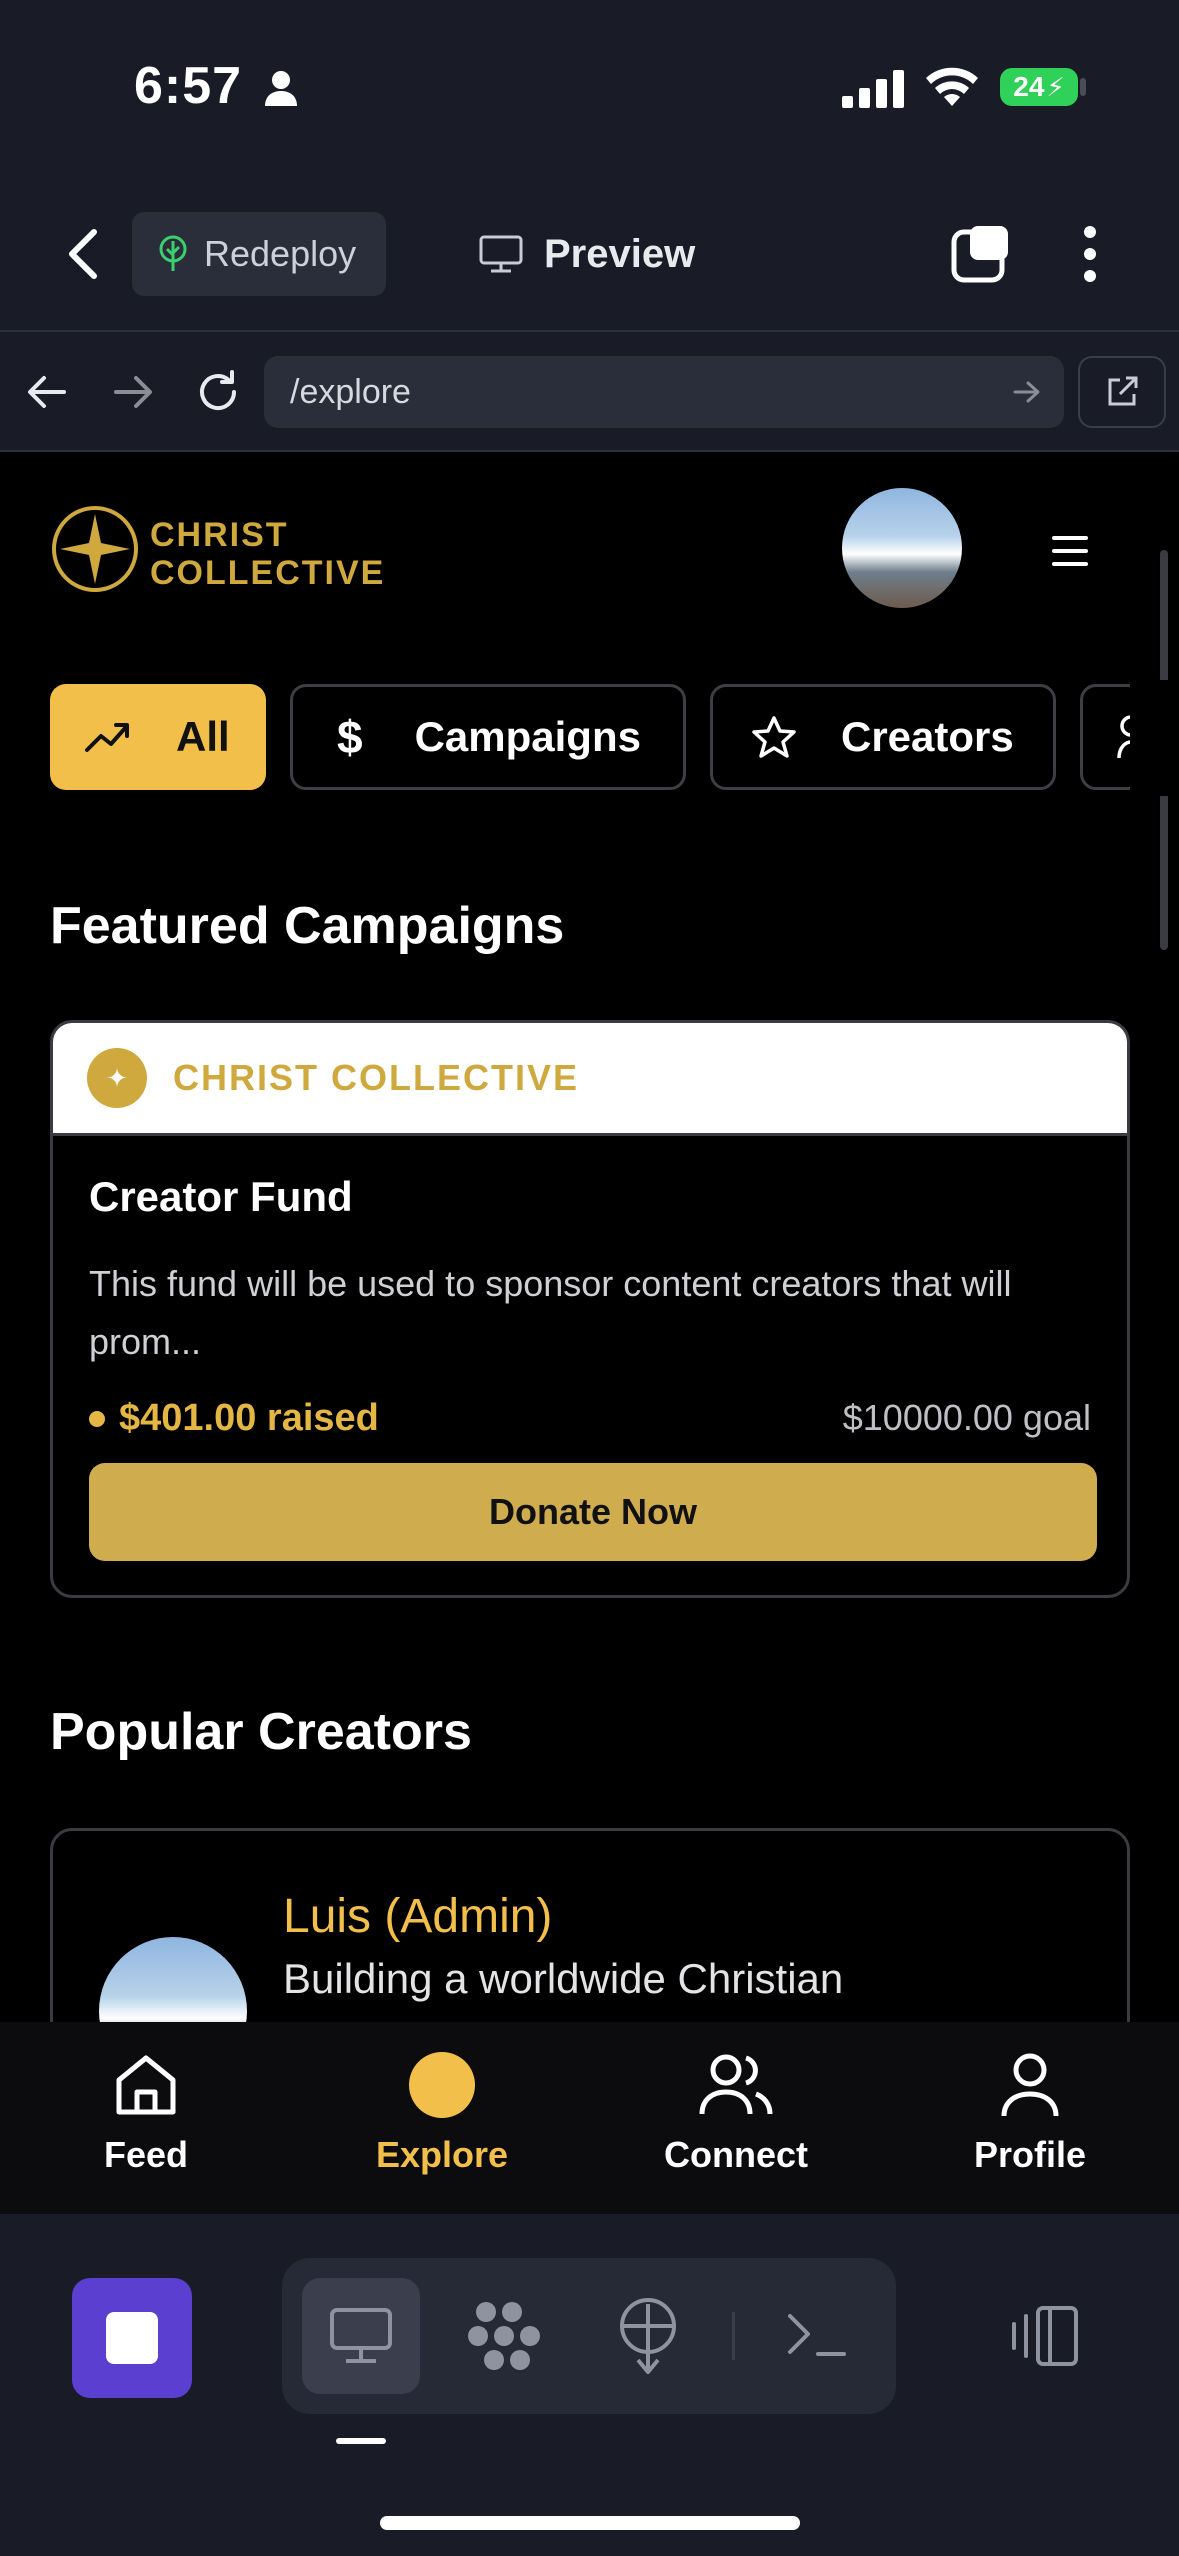 The image size is (1179, 2556). I want to click on filter-campaigns: $ Campaigns, so click(488, 737).